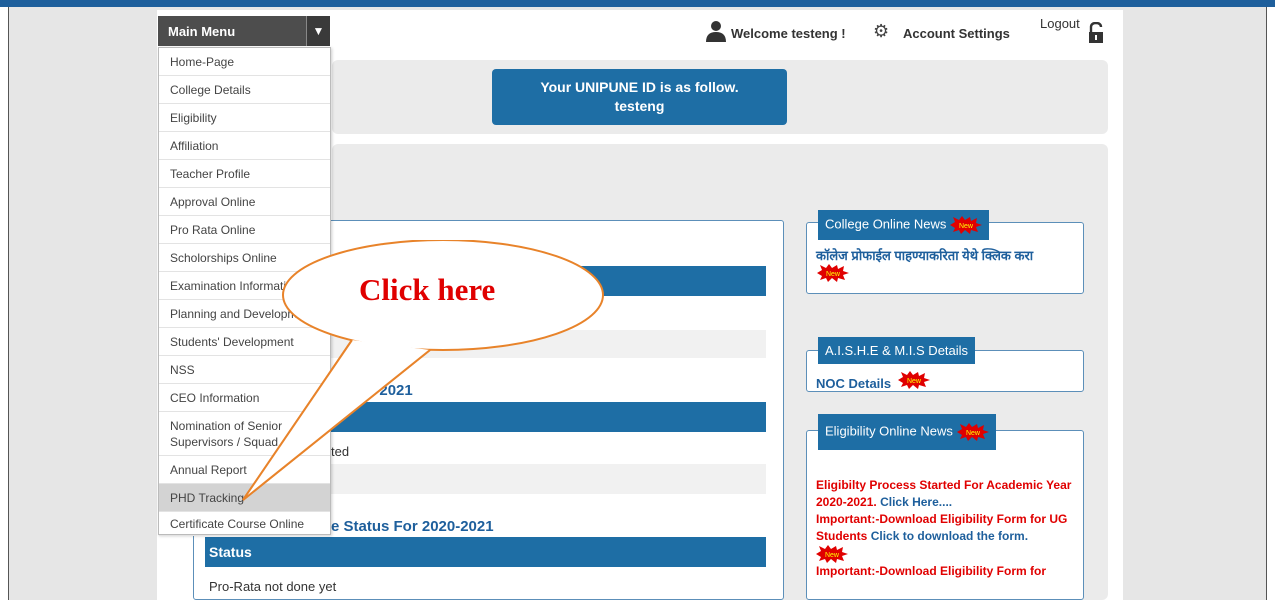  I want to click on menu-item: Nomination of Senior Supervisors / Squad, so click(244, 434).